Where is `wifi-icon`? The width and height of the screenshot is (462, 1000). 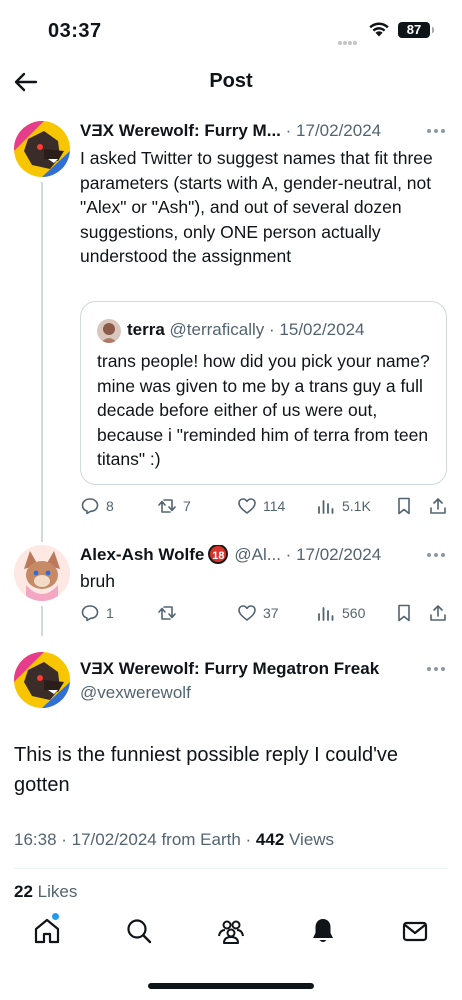
wifi-icon is located at coordinates (379, 29).